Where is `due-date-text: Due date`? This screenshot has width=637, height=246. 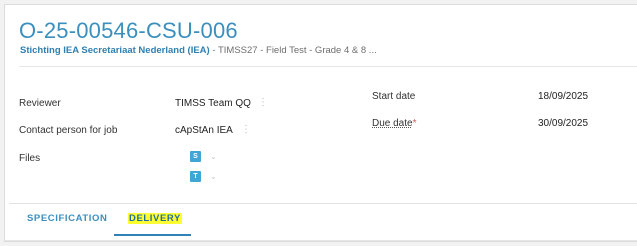 due-date-text: Due date is located at coordinates (392, 123).